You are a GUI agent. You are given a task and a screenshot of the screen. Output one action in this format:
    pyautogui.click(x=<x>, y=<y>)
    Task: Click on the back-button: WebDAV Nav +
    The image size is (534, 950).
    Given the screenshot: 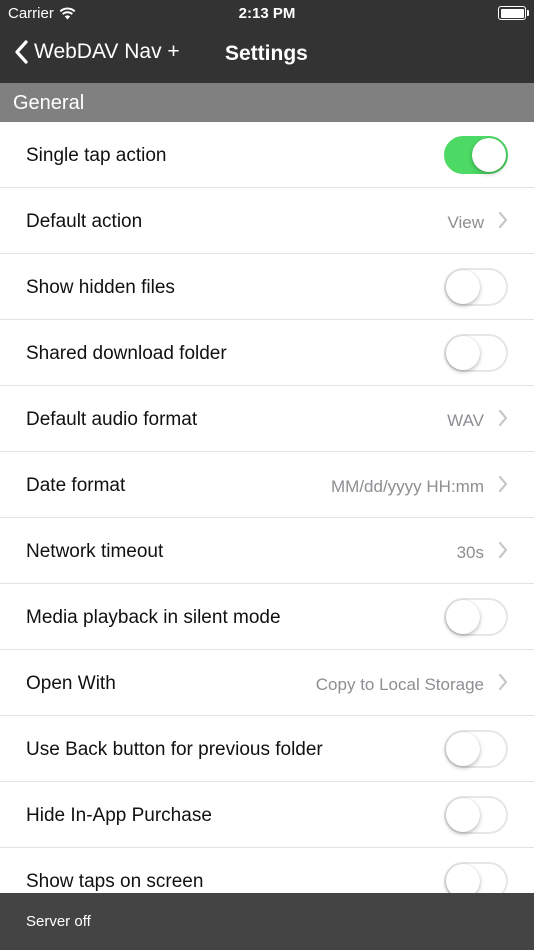 What is the action you would take?
    pyautogui.click(x=97, y=52)
    